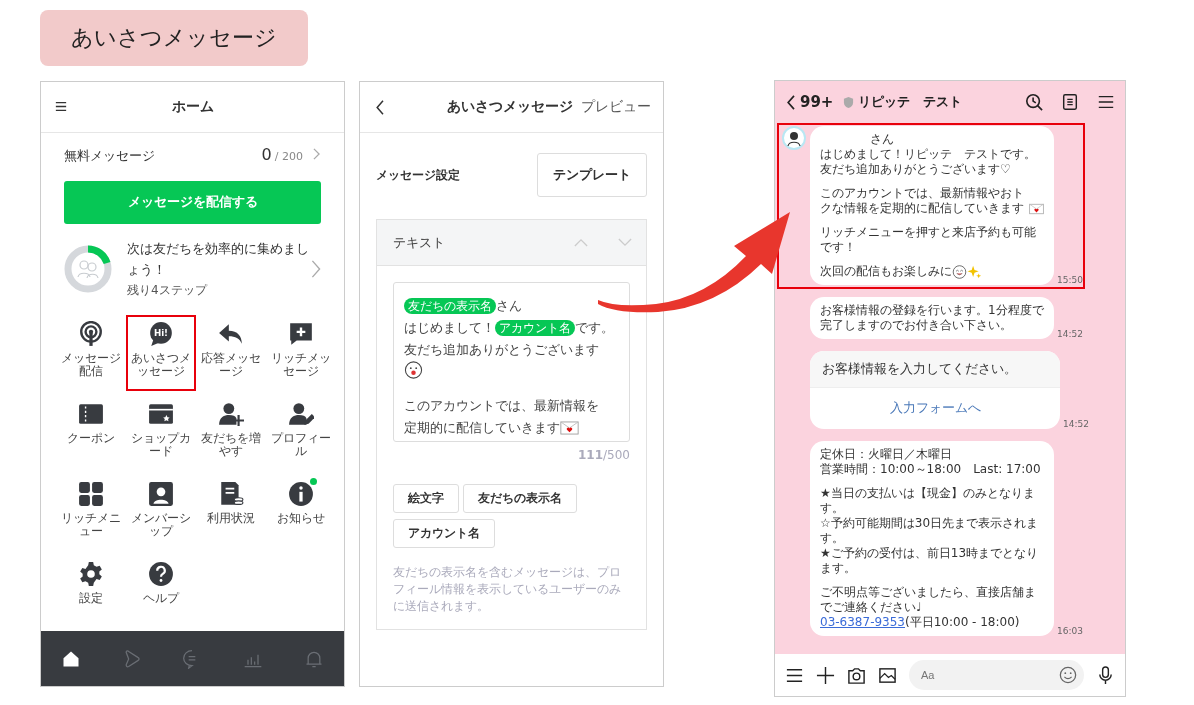  What do you see at coordinates (444, 533) in the screenshot?
I see `insert-button: アカウント名` at bounding box center [444, 533].